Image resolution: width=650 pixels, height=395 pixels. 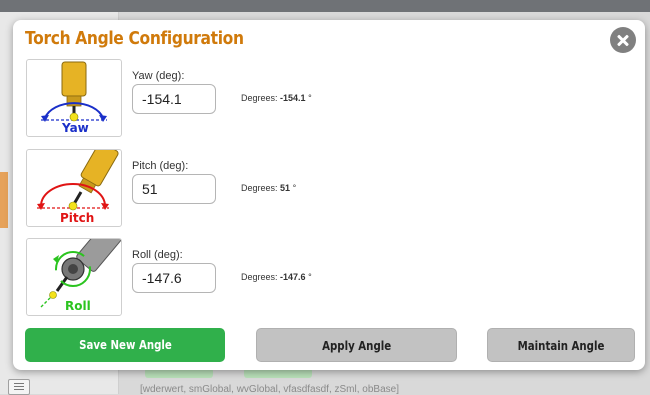 I want to click on apply-angle-button: Apply Angle, so click(x=356, y=345).